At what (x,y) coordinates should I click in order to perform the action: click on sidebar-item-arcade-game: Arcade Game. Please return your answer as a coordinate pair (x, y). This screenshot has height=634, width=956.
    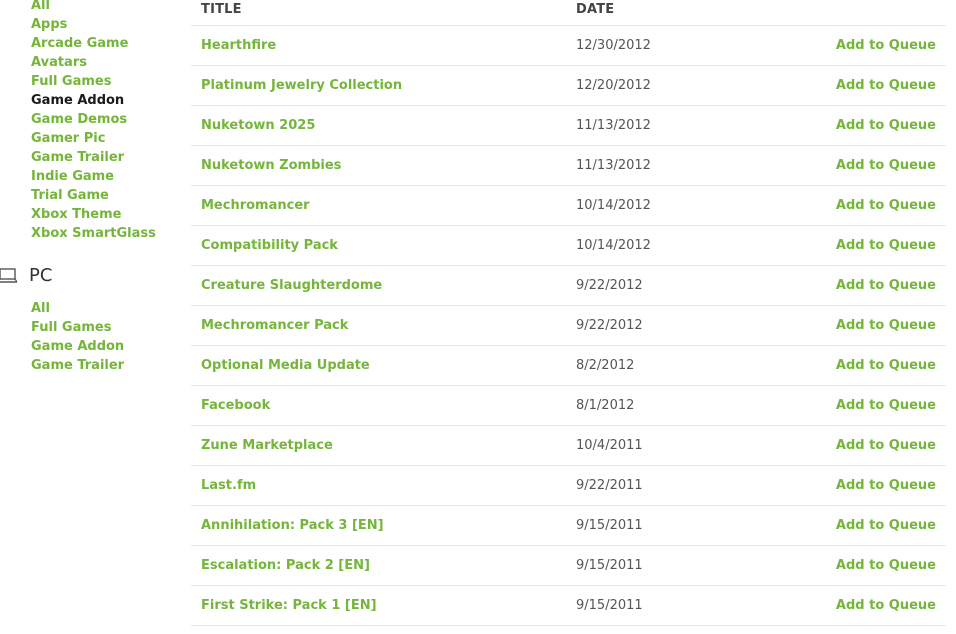
    Looking at the image, I should click on (93, 43).